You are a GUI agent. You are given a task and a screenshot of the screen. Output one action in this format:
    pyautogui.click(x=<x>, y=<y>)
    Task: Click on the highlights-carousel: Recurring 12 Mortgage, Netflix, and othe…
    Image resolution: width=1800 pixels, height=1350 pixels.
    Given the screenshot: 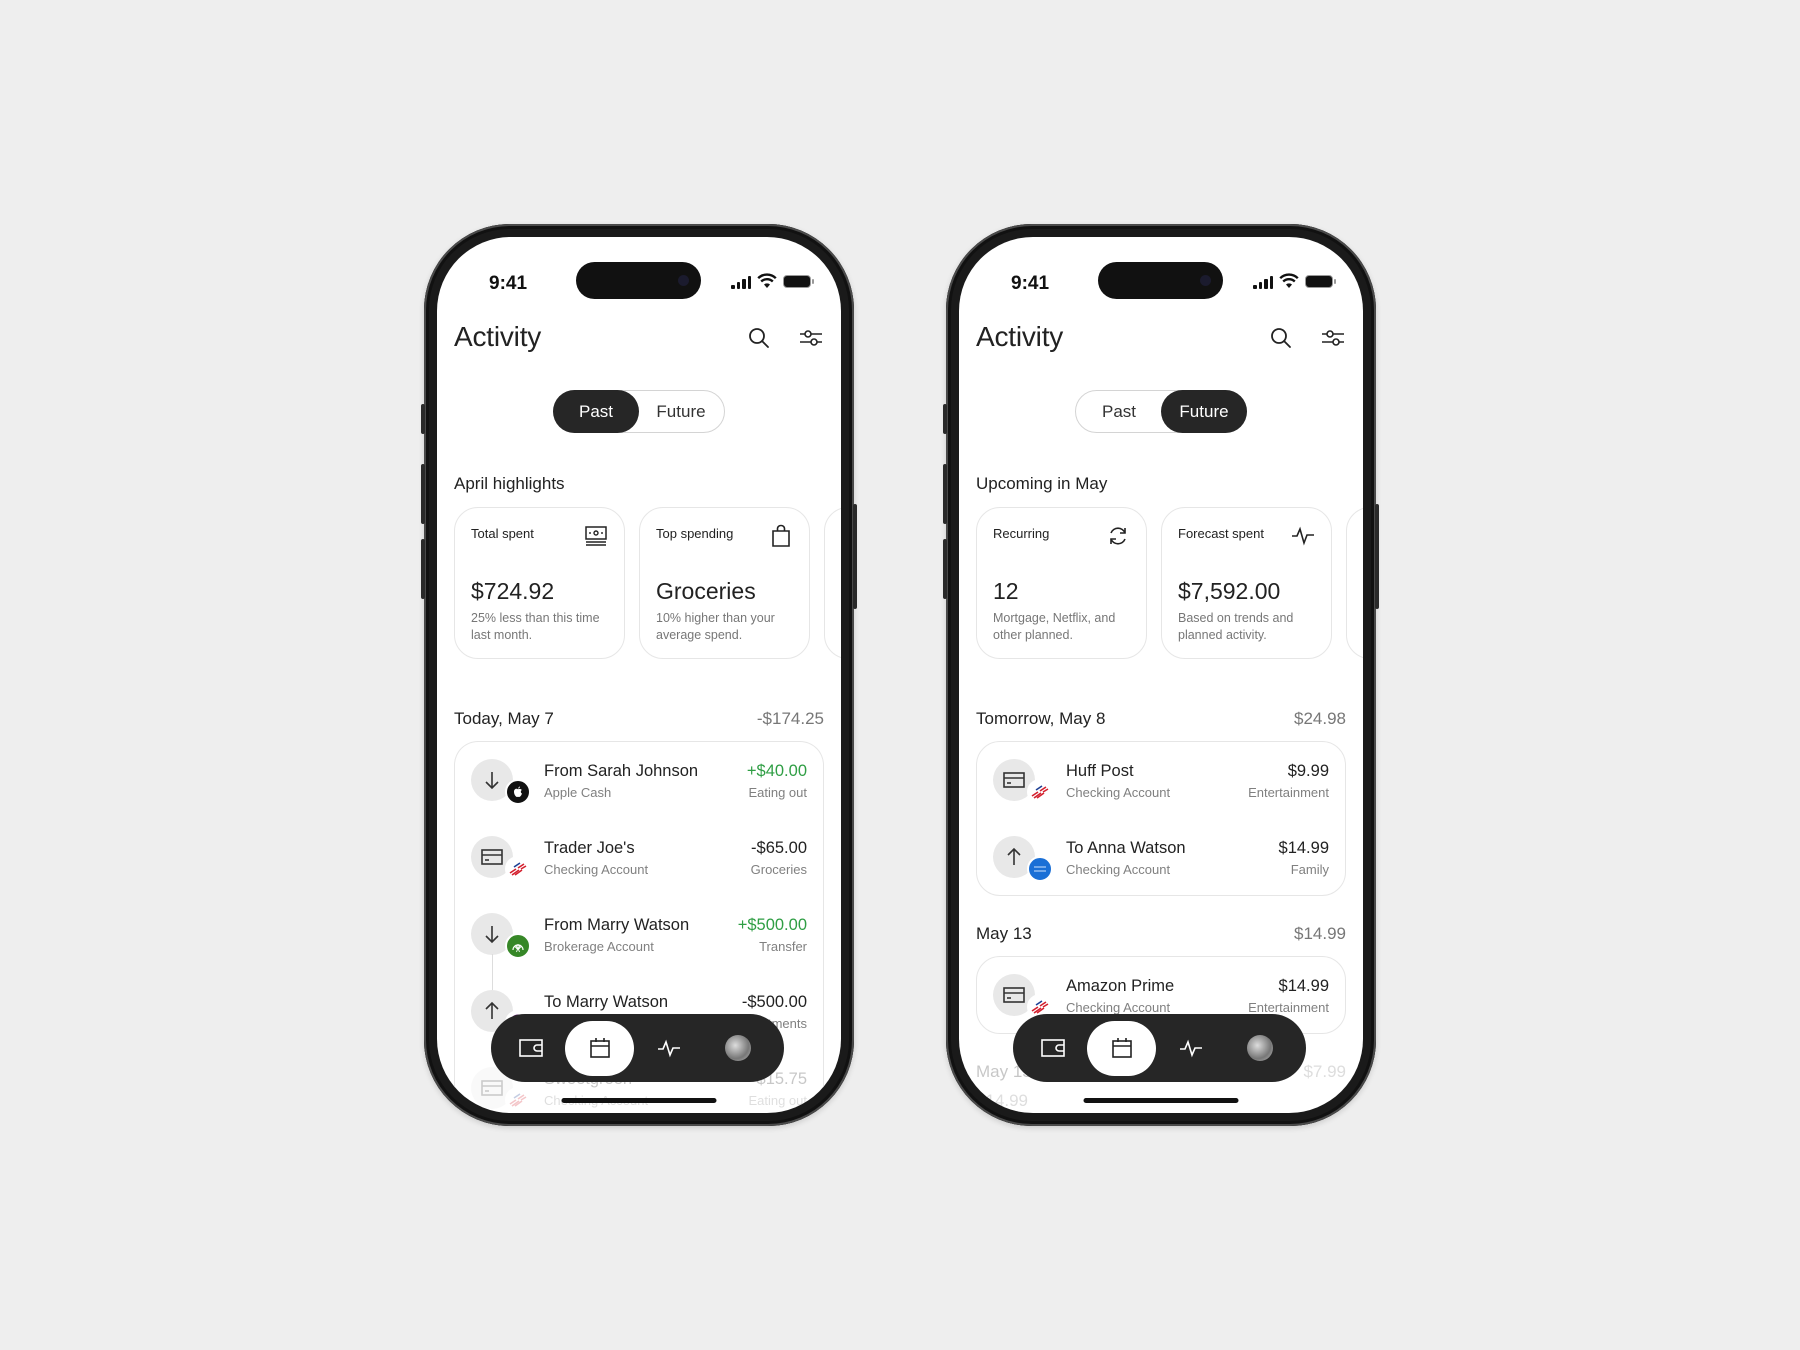 What is the action you would take?
    pyautogui.click(x=1169, y=583)
    